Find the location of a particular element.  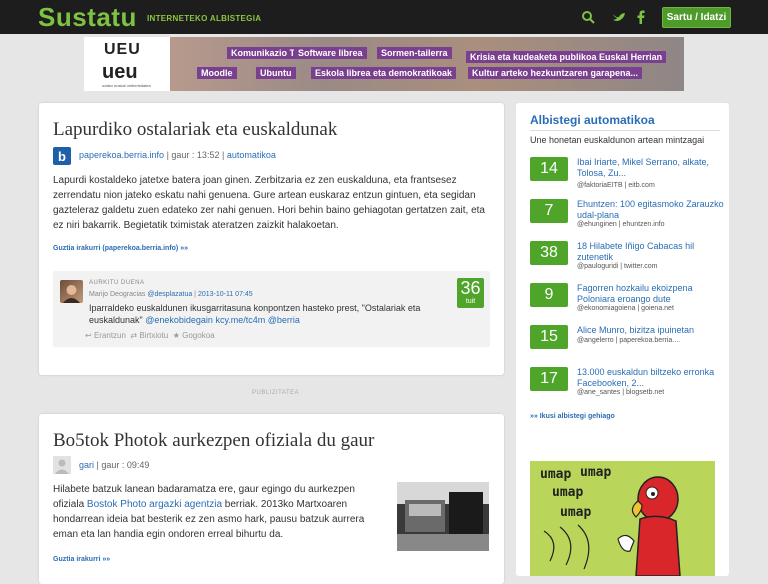

favorite-action: Gogokoa is located at coordinates (198, 335).